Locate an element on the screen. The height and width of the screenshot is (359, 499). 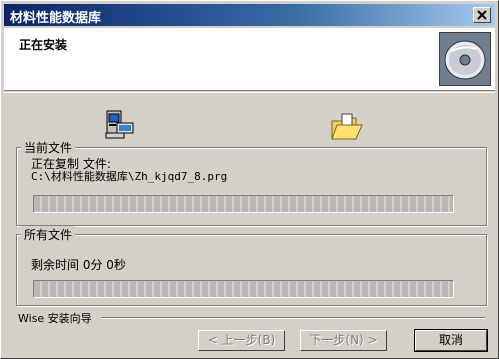
current-file-label: 当前文件 is located at coordinates (48, 147).